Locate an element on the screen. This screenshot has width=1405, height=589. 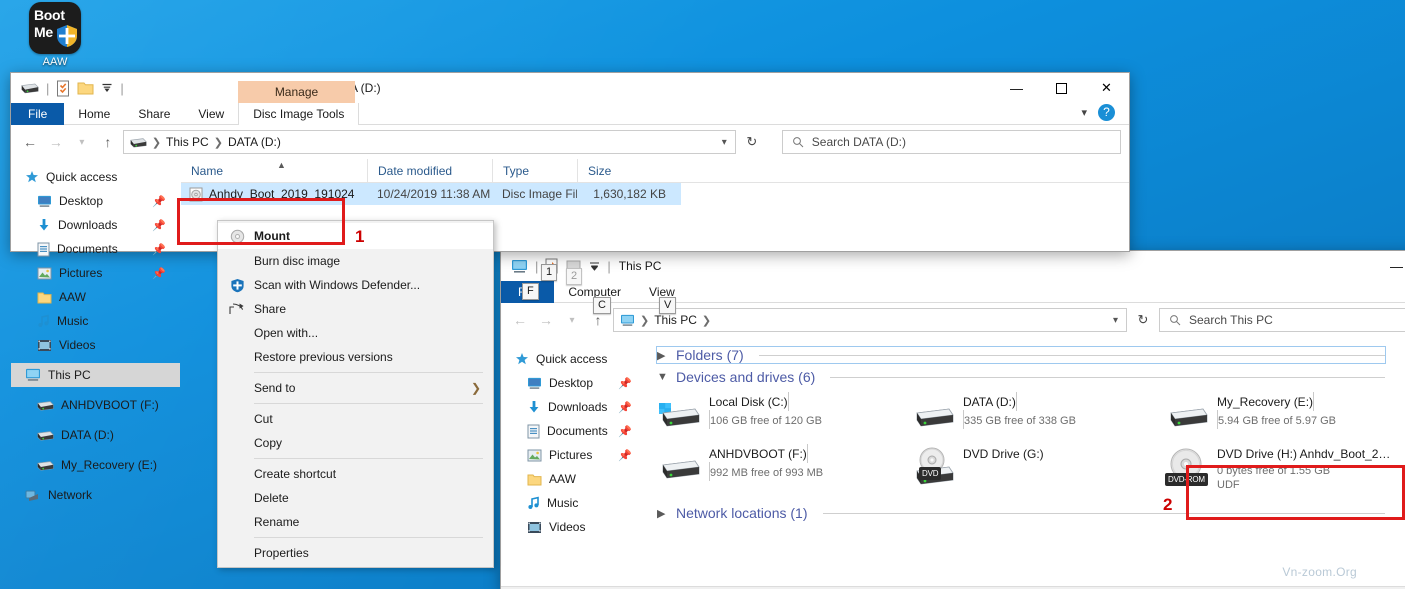
context-menu-item-share: Share is located at coordinates (355, 309).